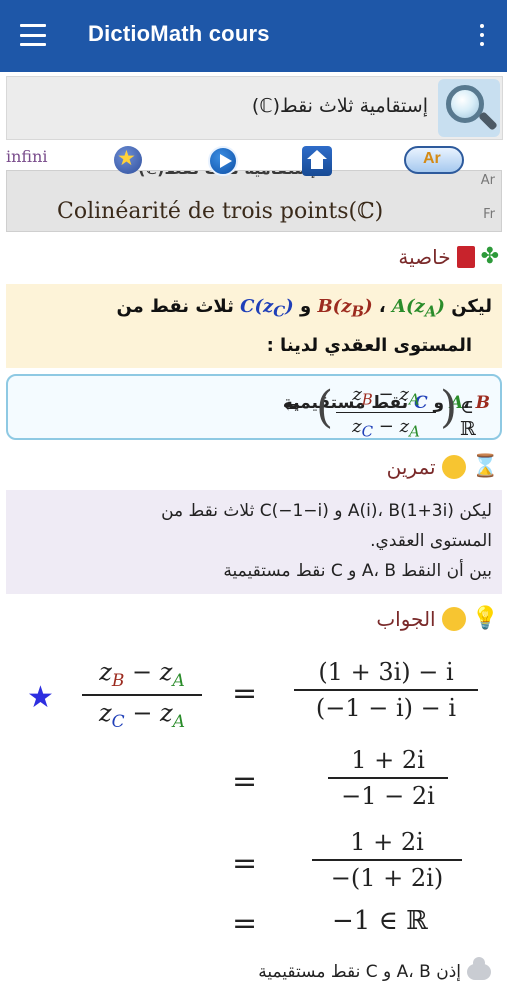  What do you see at coordinates (179, 33) in the screenshot?
I see `app-title: DictioMath cours` at bounding box center [179, 33].